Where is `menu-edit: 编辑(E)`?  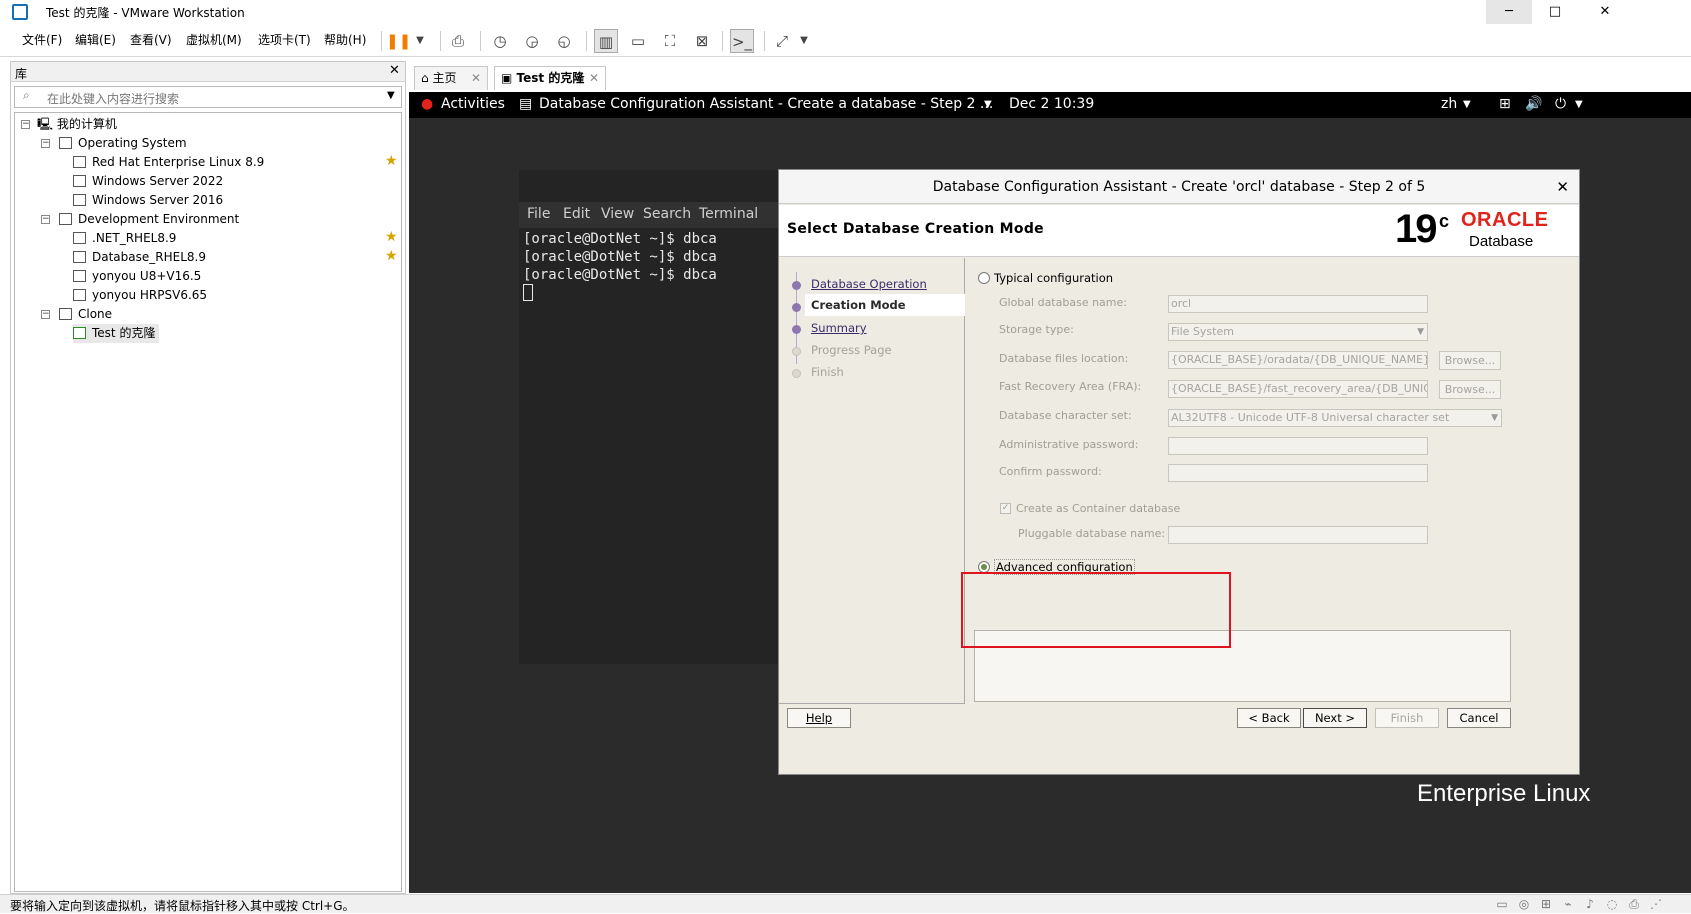 menu-edit: 编辑(E) is located at coordinates (95, 39).